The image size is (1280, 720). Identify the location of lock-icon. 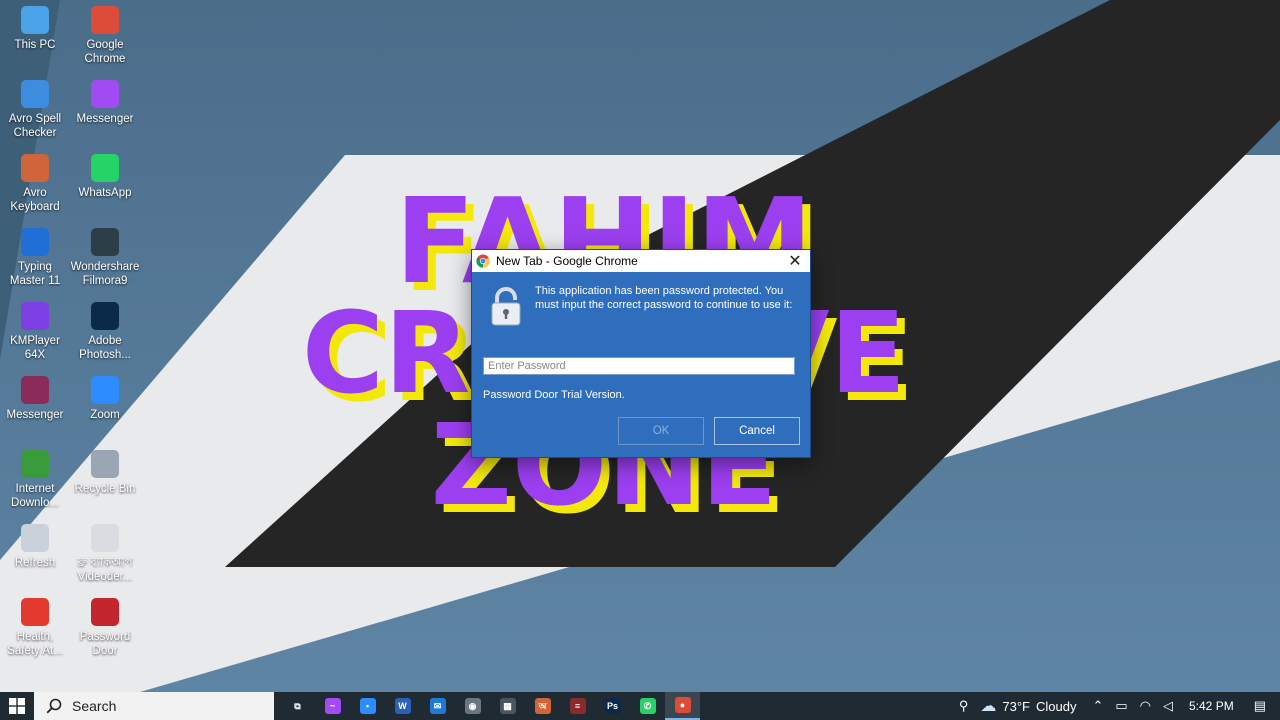
(506, 306).